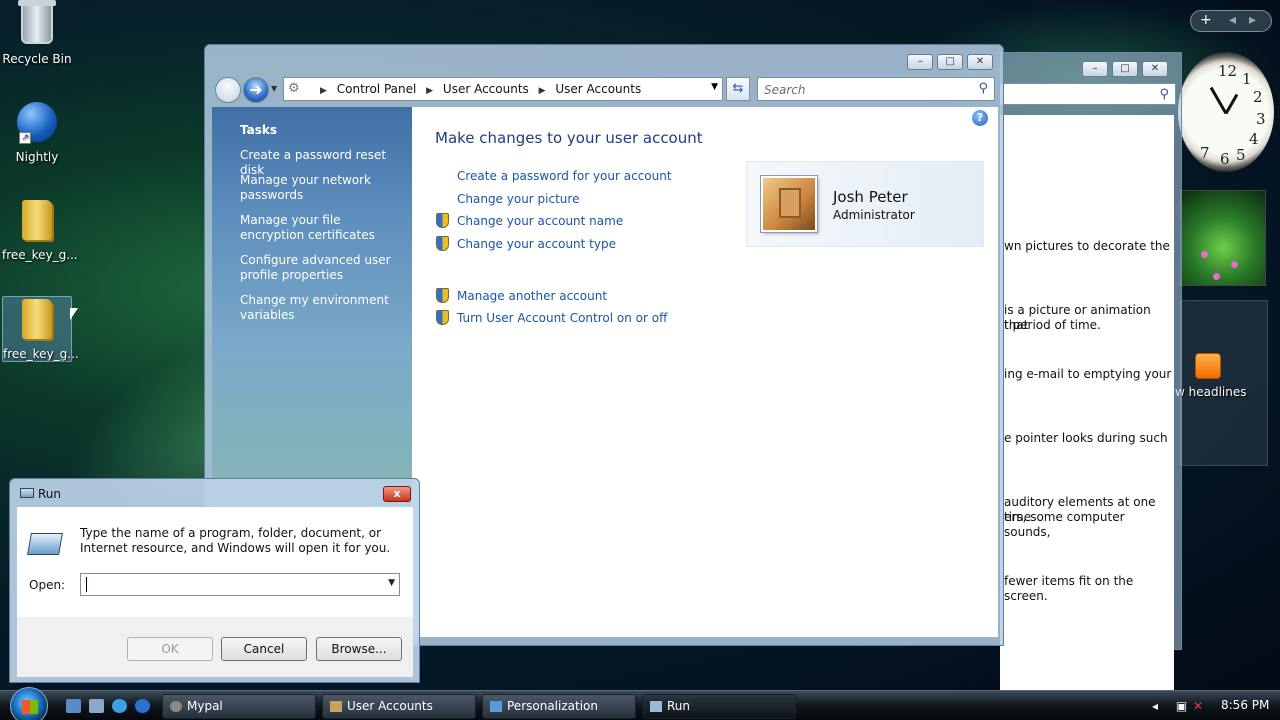 The width and height of the screenshot is (1280, 720). Describe the element at coordinates (789, 204) in the screenshot. I see `avatar` at that location.